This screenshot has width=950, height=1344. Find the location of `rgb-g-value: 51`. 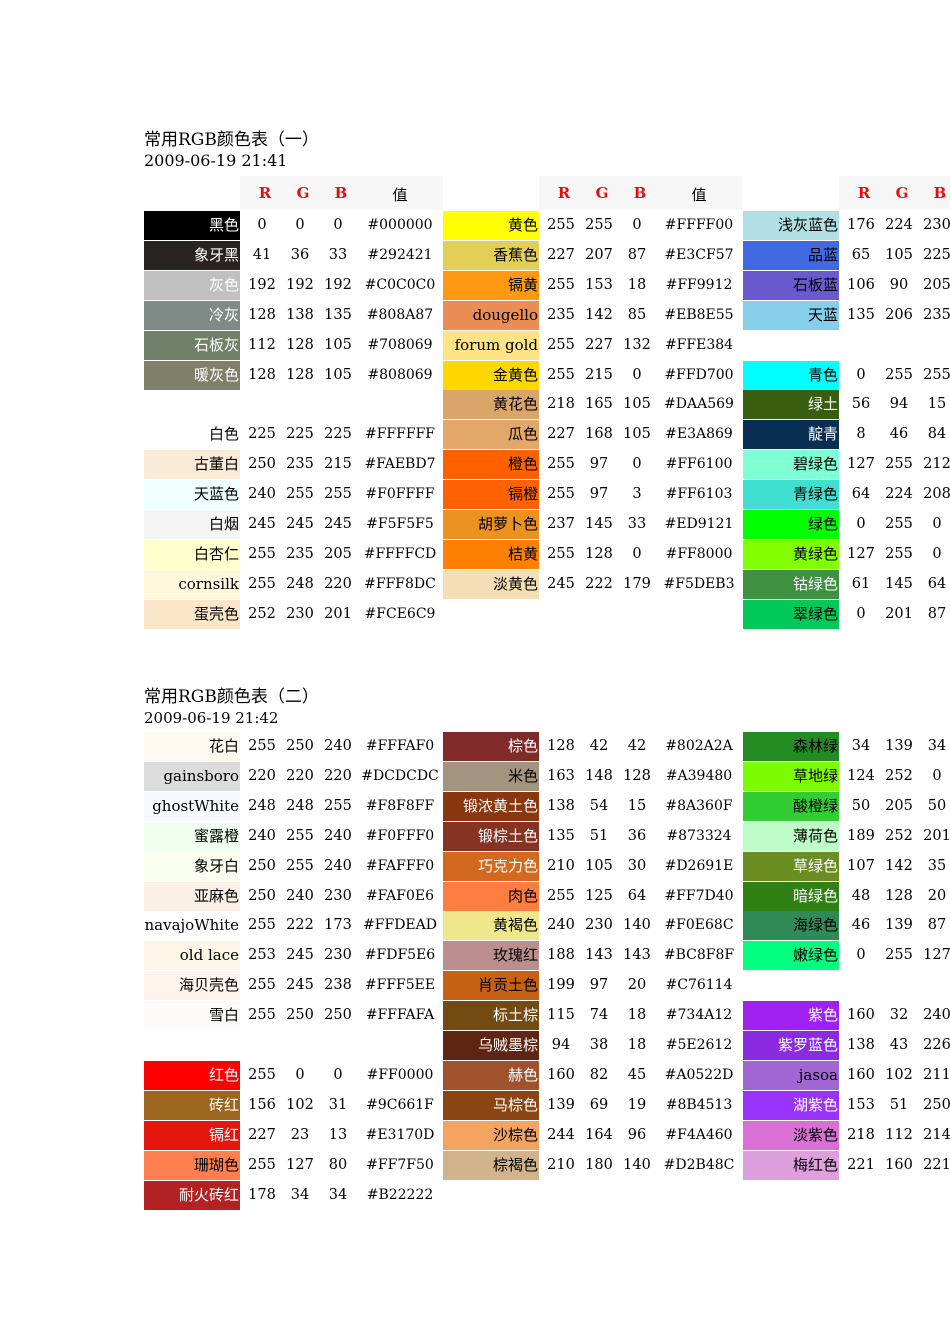

rgb-g-value: 51 is located at coordinates (599, 835).